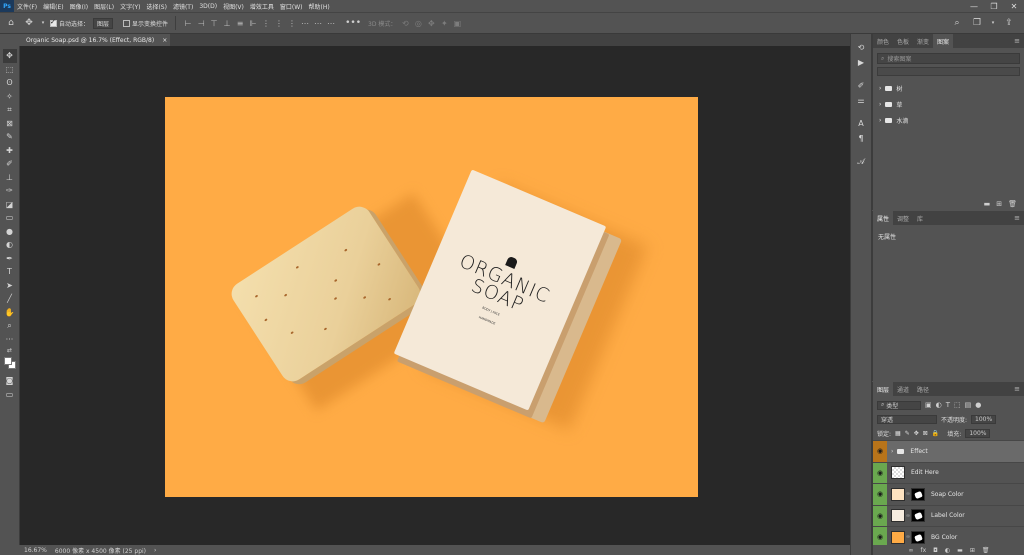 The width and height of the screenshot is (1024, 555). I want to click on brush-settings-icon: ✐, so click(861, 85).